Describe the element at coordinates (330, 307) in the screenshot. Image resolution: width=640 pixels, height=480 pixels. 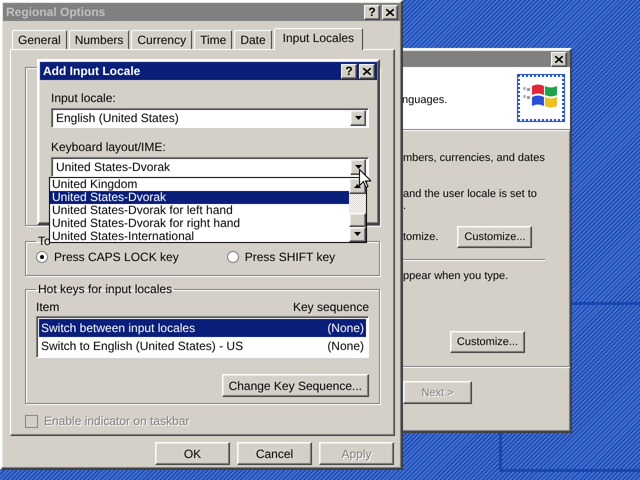
I see `column-header: Key sequence` at that location.